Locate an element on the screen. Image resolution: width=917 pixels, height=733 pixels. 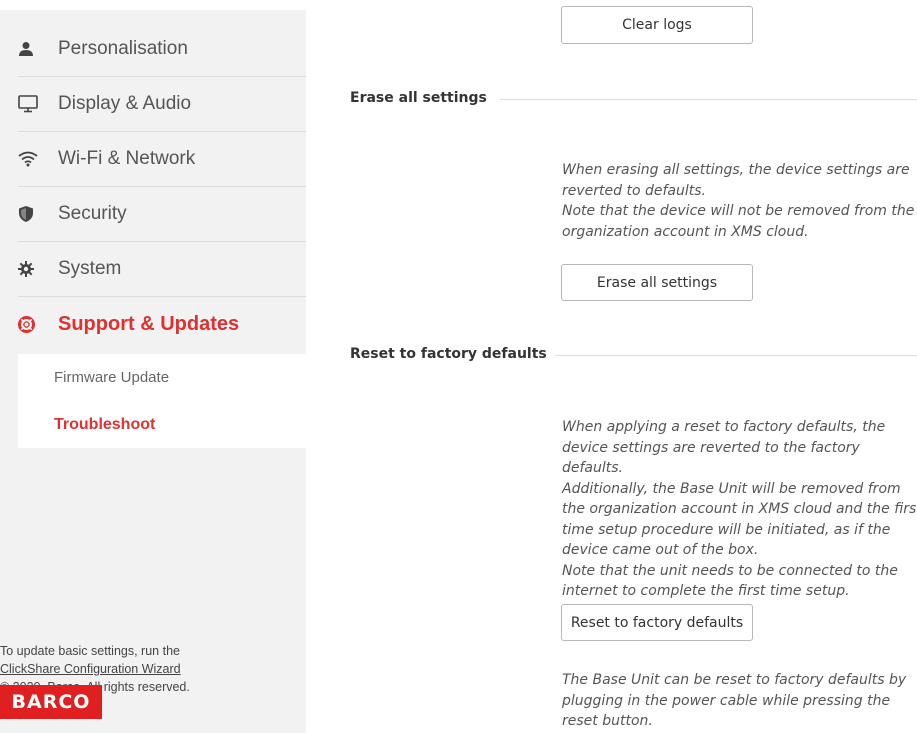
sidebar-item-label: Wi-Fi & Network is located at coordinates (127, 158).